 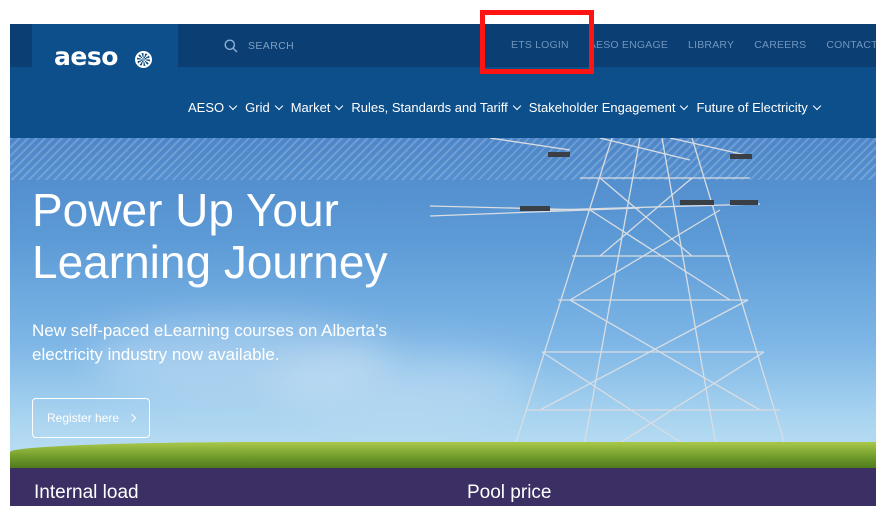 I want to click on hero-title: Power Up Your Learning Journey, so click(x=209, y=236).